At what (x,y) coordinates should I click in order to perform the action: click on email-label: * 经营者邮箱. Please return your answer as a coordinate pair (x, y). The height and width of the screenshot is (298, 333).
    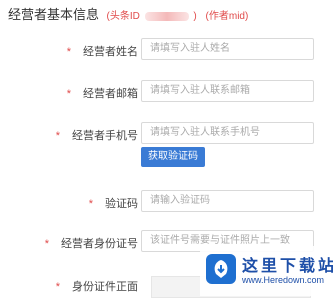
    Looking at the image, I should click on (102, 93).